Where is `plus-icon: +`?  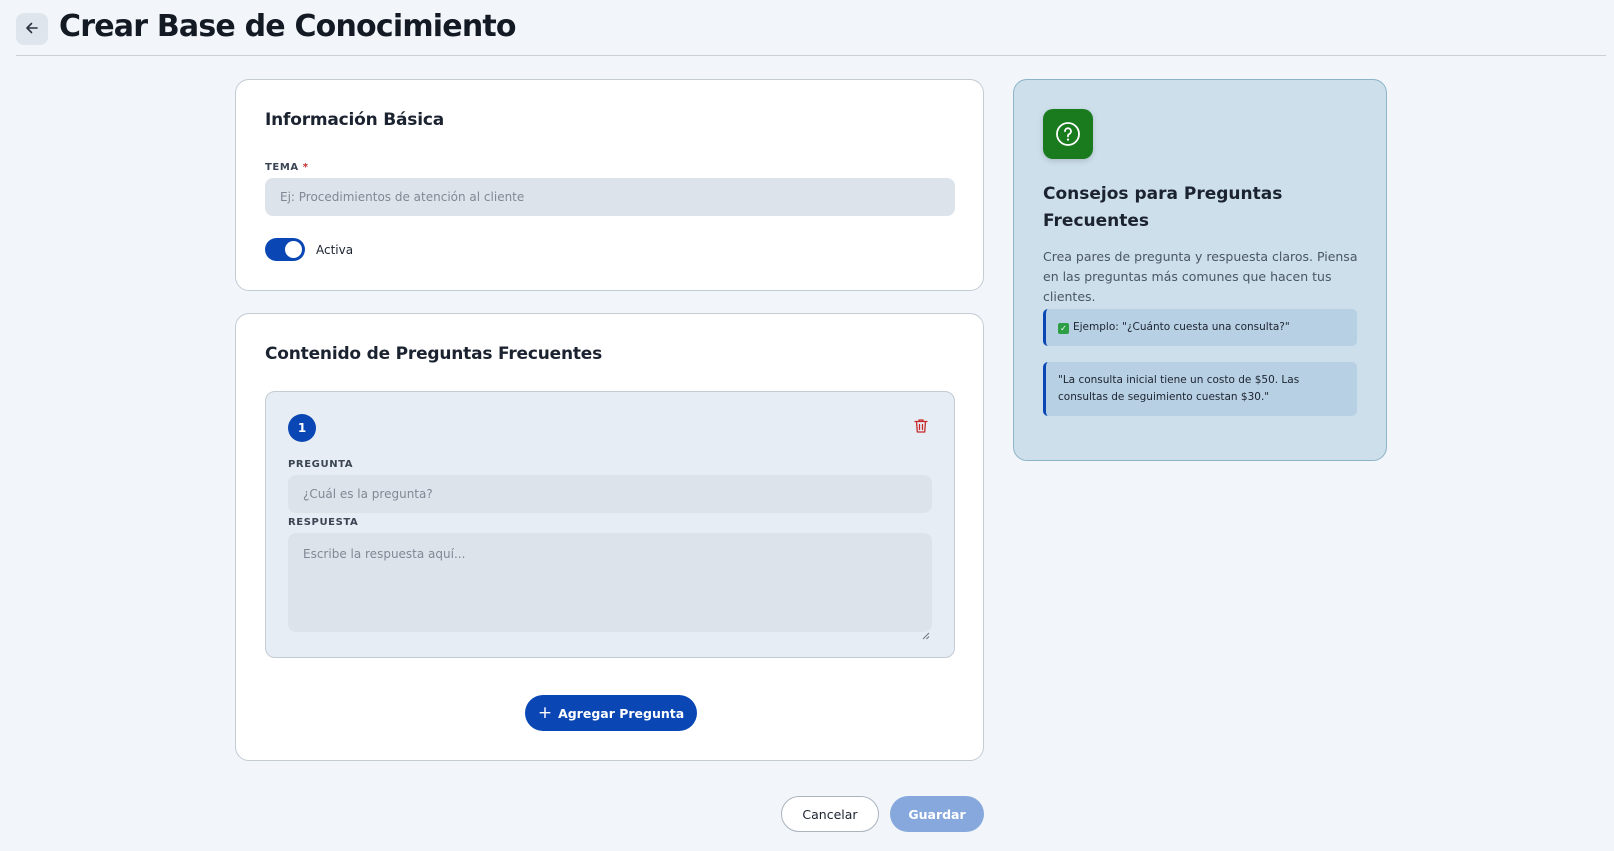
plus-icon: + is located at coordinates (545, 712).